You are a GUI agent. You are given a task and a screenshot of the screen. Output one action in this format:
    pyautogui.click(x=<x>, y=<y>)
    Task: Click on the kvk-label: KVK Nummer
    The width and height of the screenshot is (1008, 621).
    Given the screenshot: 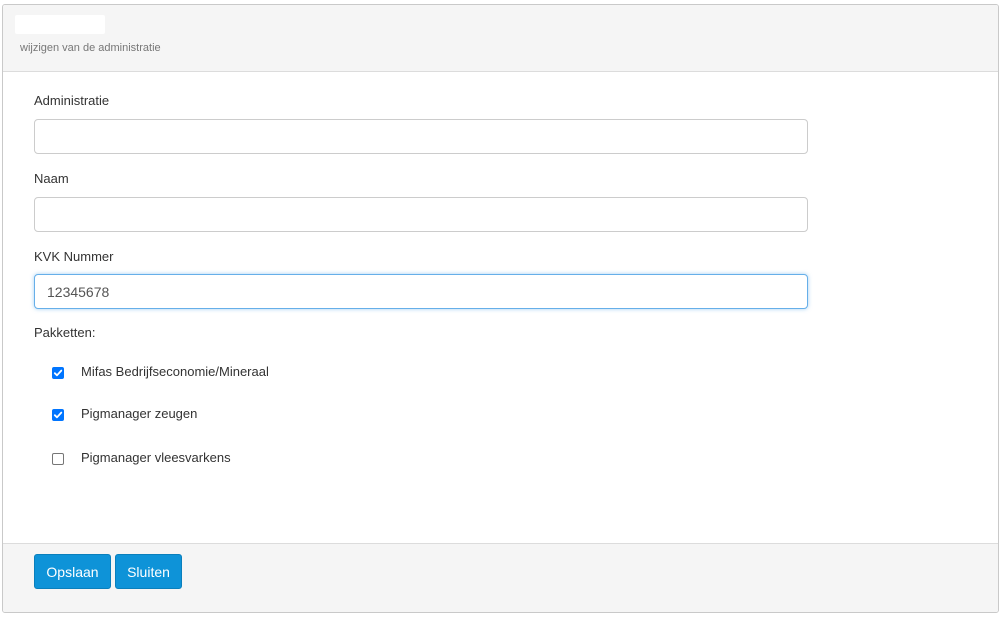 What is the action you would take?
    pyautogui.click(x=74, y=256)
    